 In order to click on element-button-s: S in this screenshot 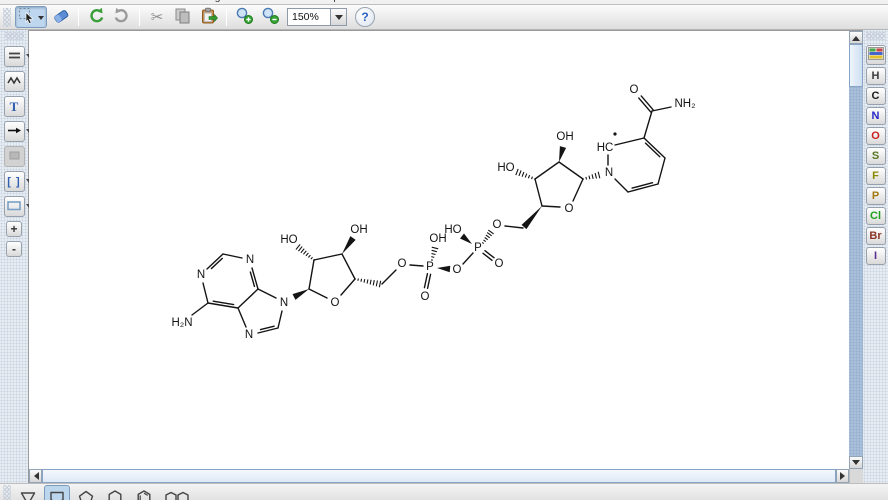, I will do `click(875, 156)`.